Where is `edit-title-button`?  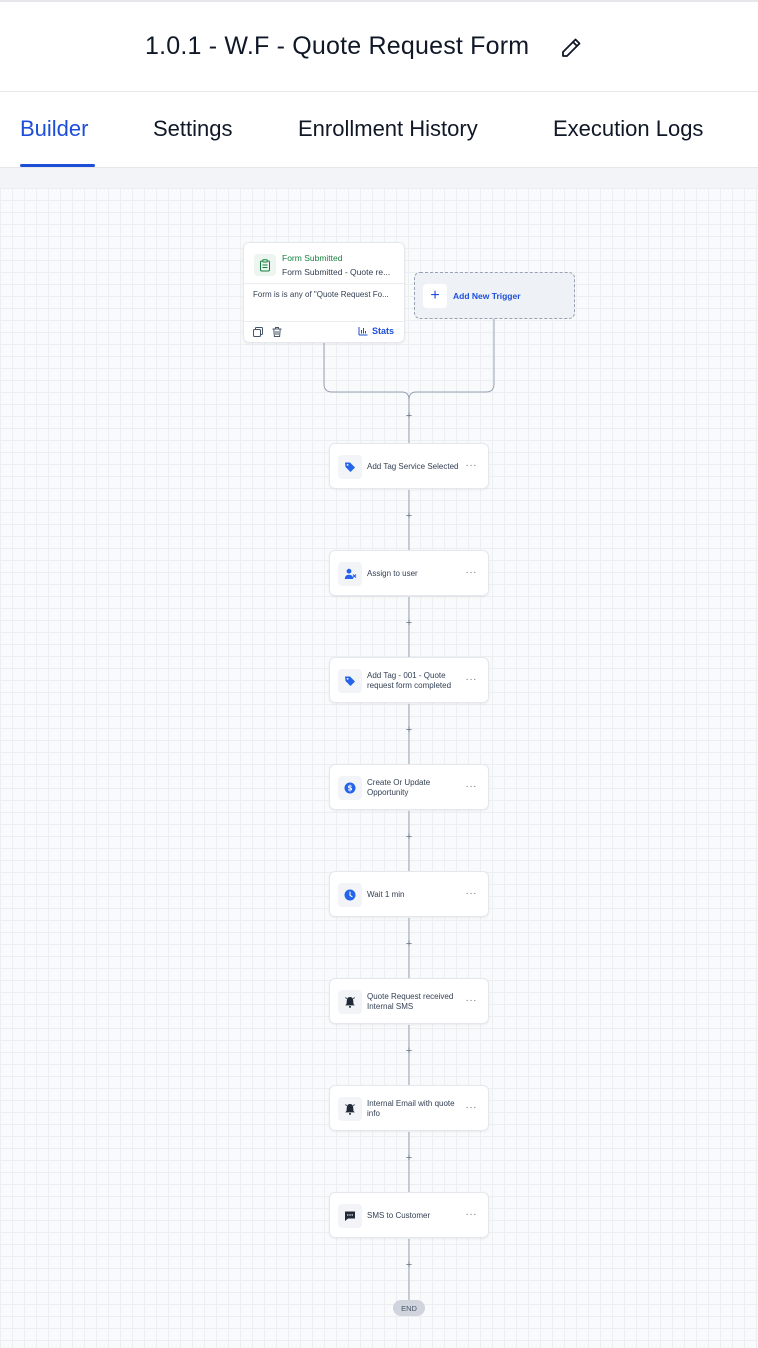
edit-title-button is located at coordinates (571, 48).